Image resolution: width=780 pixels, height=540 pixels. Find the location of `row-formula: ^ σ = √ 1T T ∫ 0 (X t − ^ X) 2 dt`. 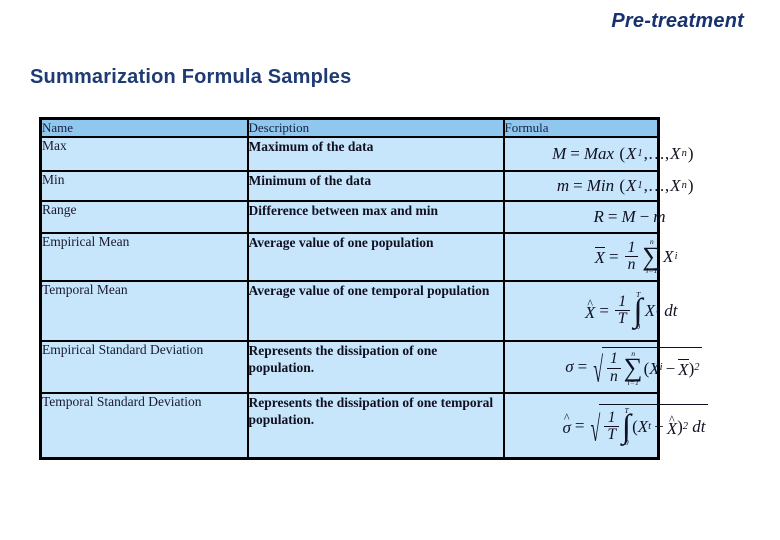

row-formula: ^ σ = √ 1T T ∫ 0 (X t − ^ X) 2 dt is located at coordinates (605, 425).